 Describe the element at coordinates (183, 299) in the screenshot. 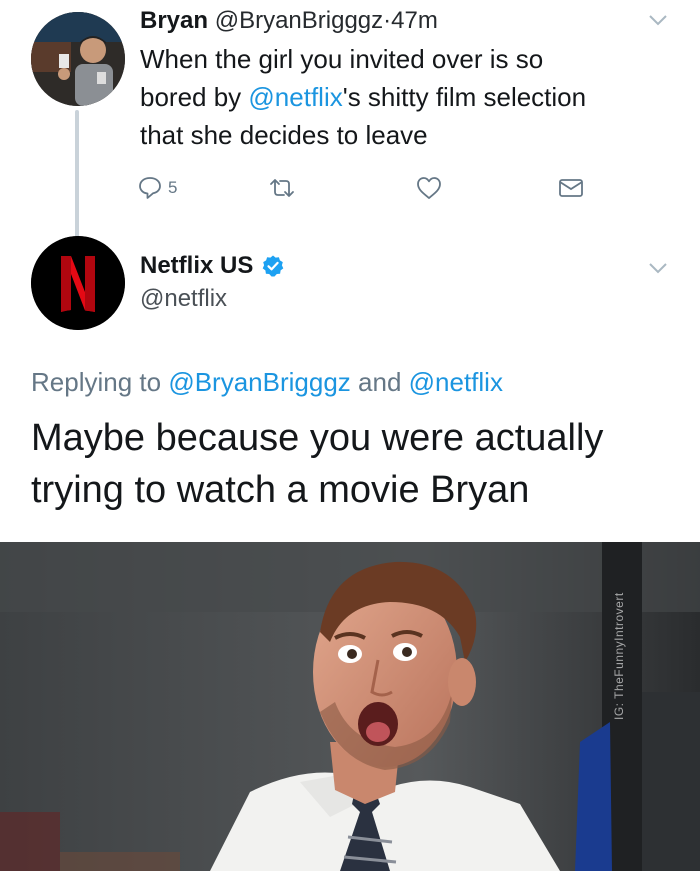

I see `author-handle: @netflix` at that location.